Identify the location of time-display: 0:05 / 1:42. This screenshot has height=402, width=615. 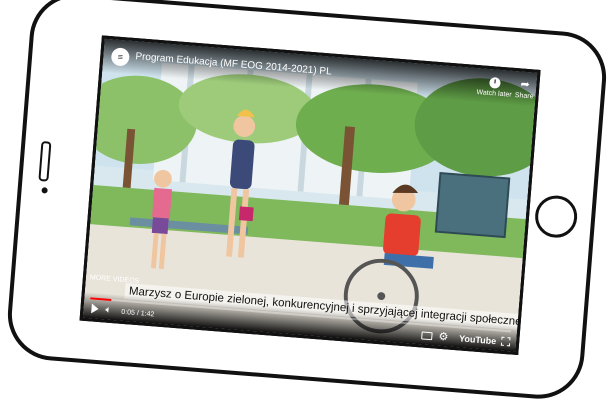
(138, 313).